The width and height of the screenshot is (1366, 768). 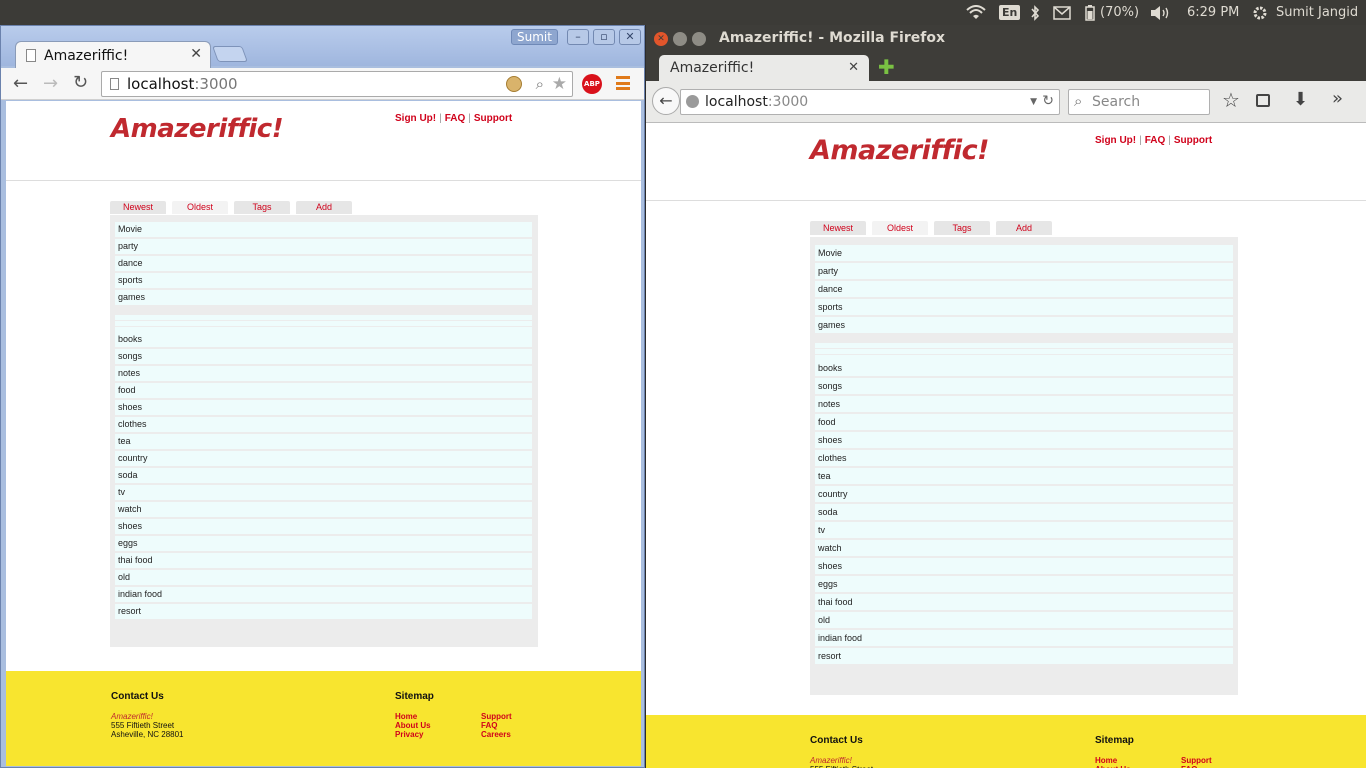 I want to click on omnibox: localhost:3000 ⌕ ★, so click(x=337, y=84).